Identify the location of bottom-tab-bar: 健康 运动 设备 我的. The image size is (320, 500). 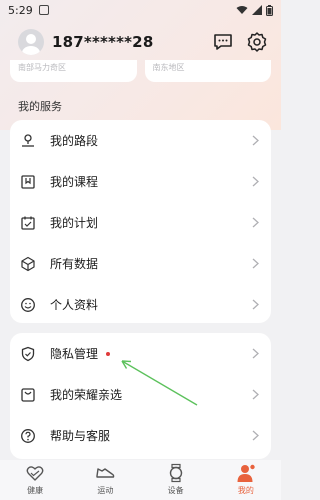
(140, 480).